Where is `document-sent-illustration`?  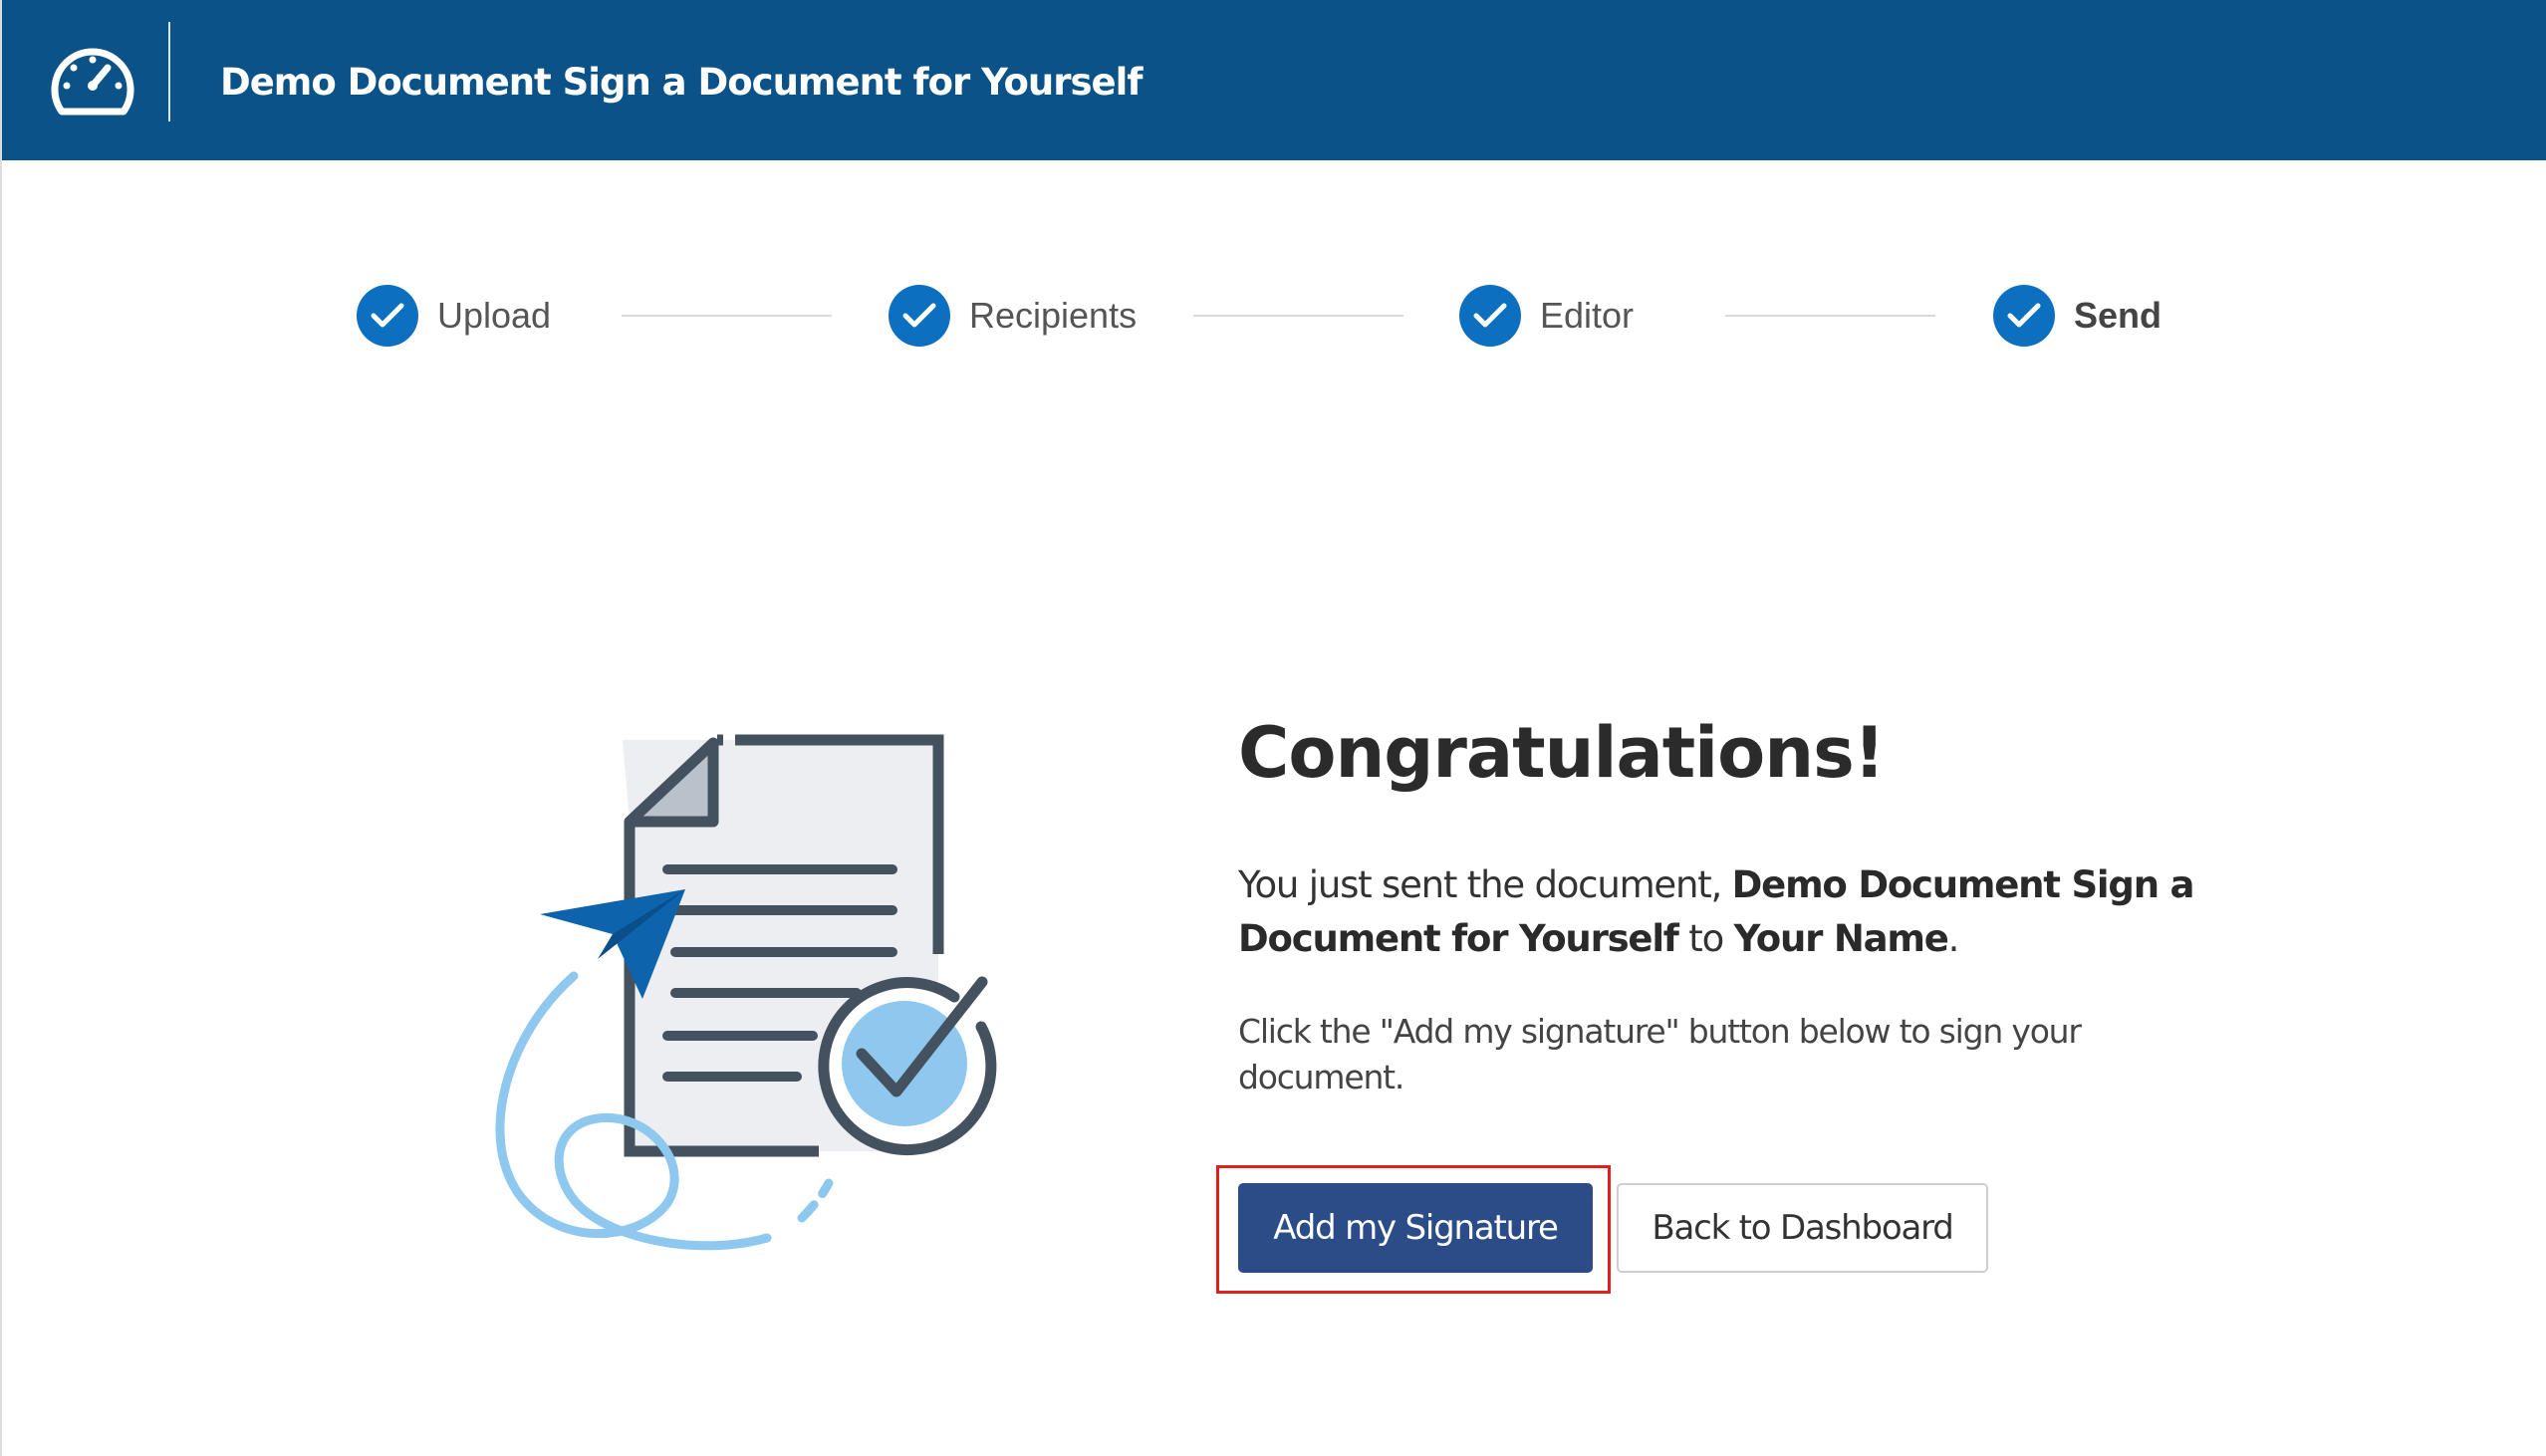
document-sent-illustration is located at coordinates (747, 994).